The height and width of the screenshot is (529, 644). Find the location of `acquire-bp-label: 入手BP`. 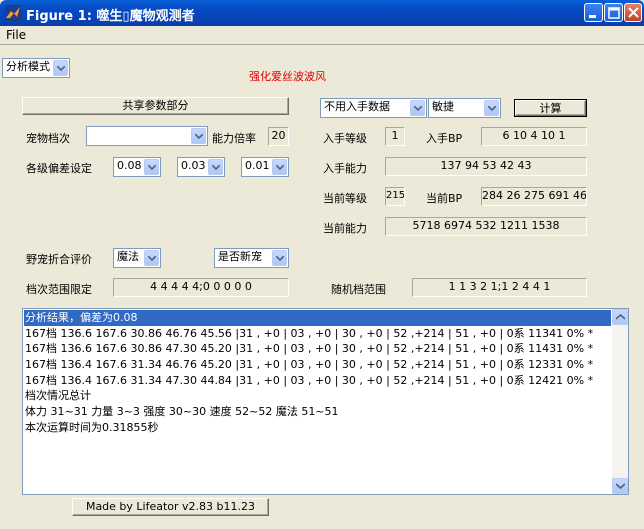

acquire-bp-label: 入手BP is located at coordinates (444, 138).